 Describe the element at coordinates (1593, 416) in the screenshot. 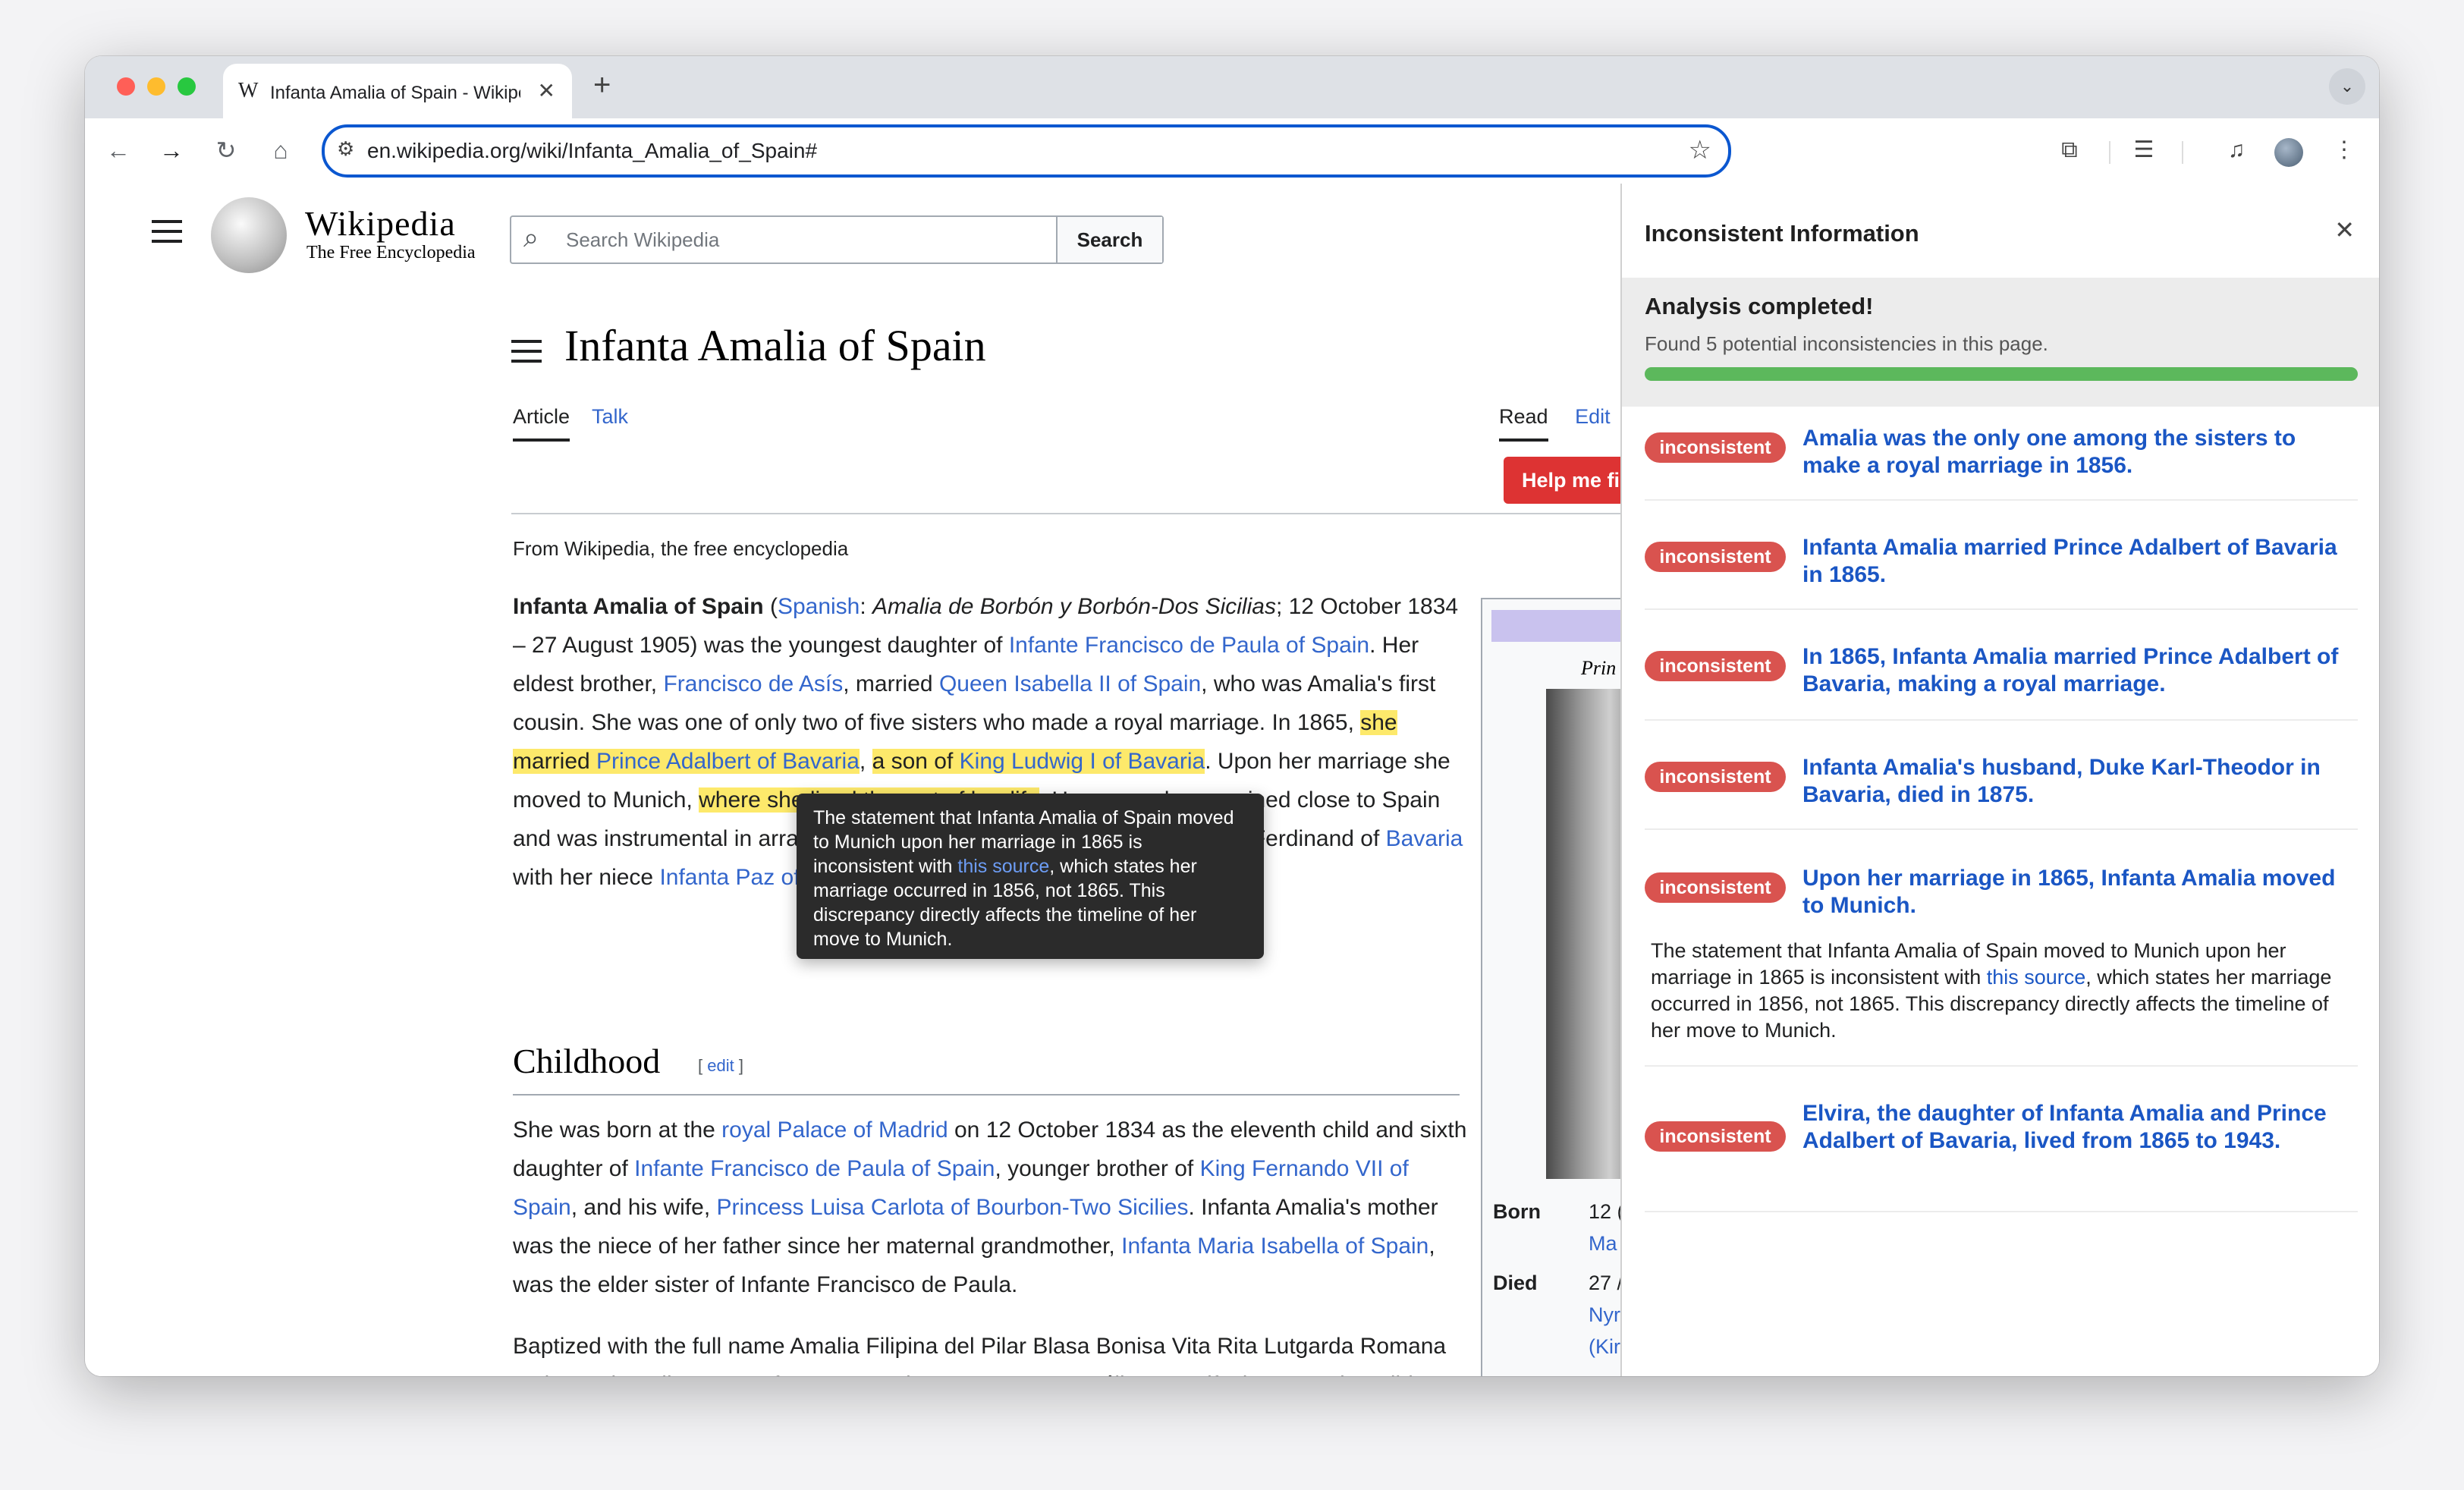

I see `tab-edit: Edit` at that location.